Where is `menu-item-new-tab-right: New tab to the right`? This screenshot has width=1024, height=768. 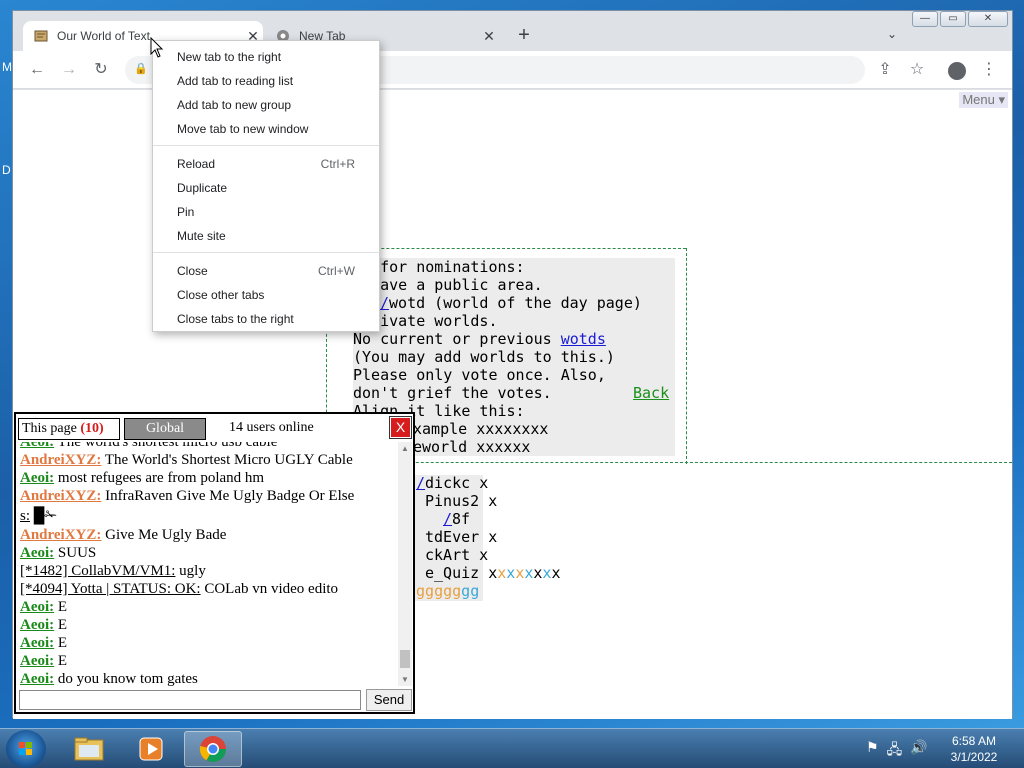 menu-item-new-tab-right: New tab to the right is located at coordinates (266, 57).